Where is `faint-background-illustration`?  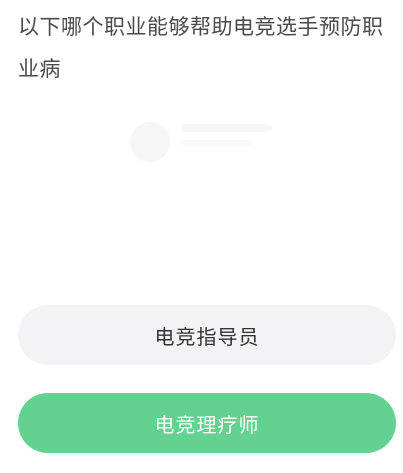 faint-background-illustration is located at coordinates (201, 142).